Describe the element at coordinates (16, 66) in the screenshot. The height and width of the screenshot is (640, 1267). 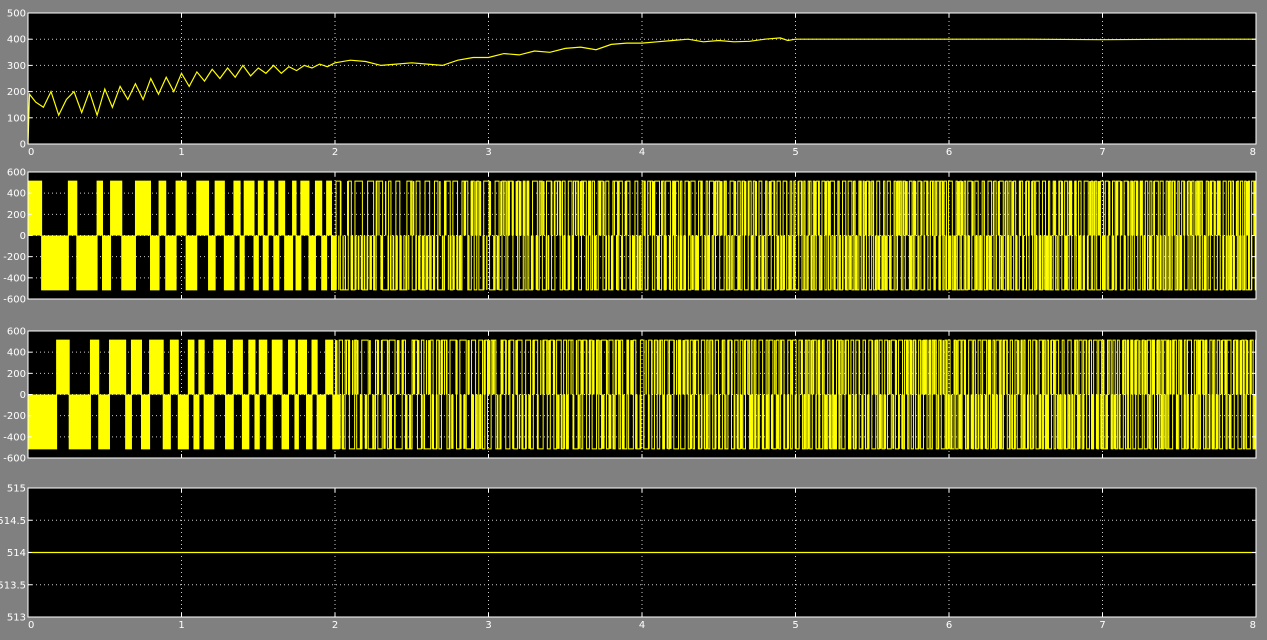
I see `y-tick-label: 300` at that location.